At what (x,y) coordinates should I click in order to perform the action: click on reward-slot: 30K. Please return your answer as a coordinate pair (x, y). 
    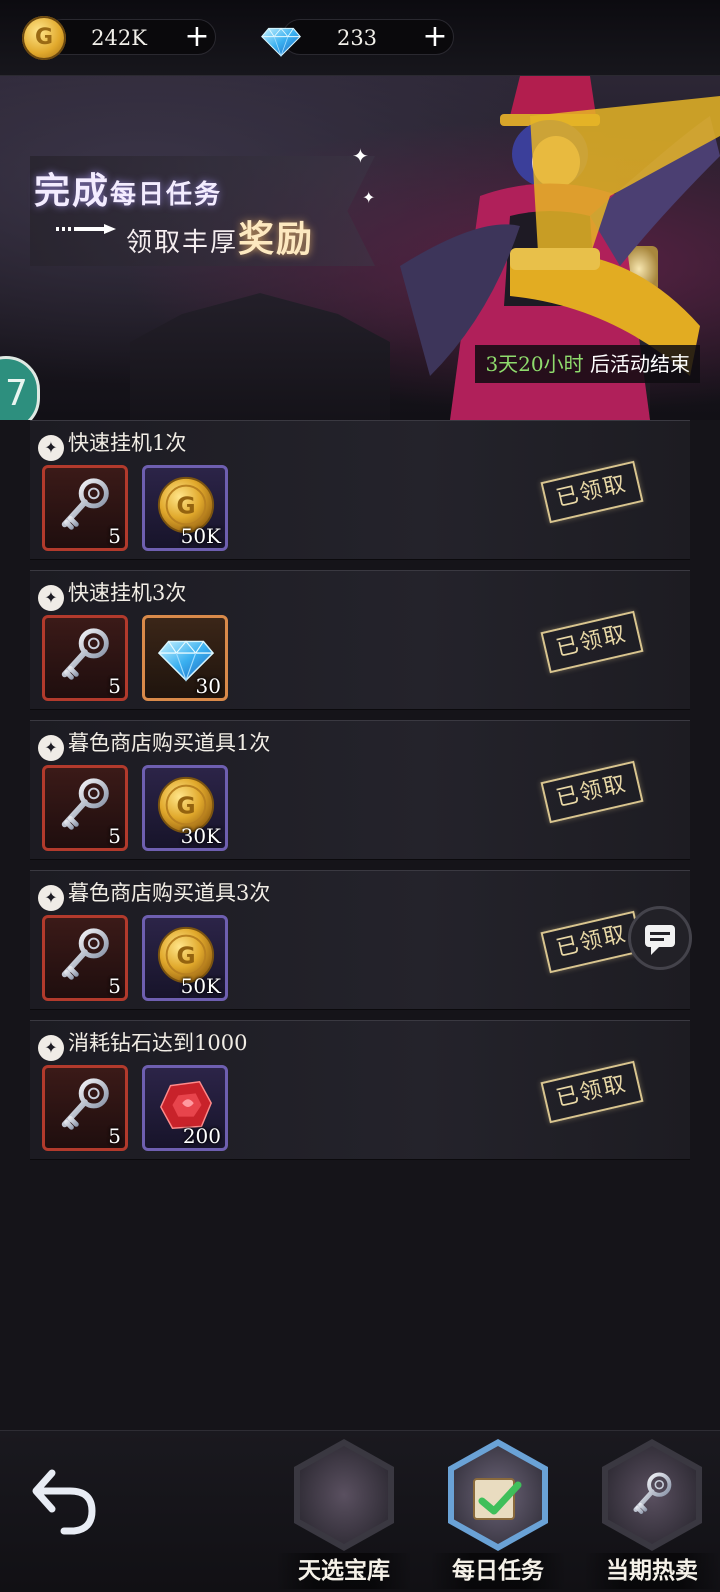
    Looking at the image, I should click on (185, 808).